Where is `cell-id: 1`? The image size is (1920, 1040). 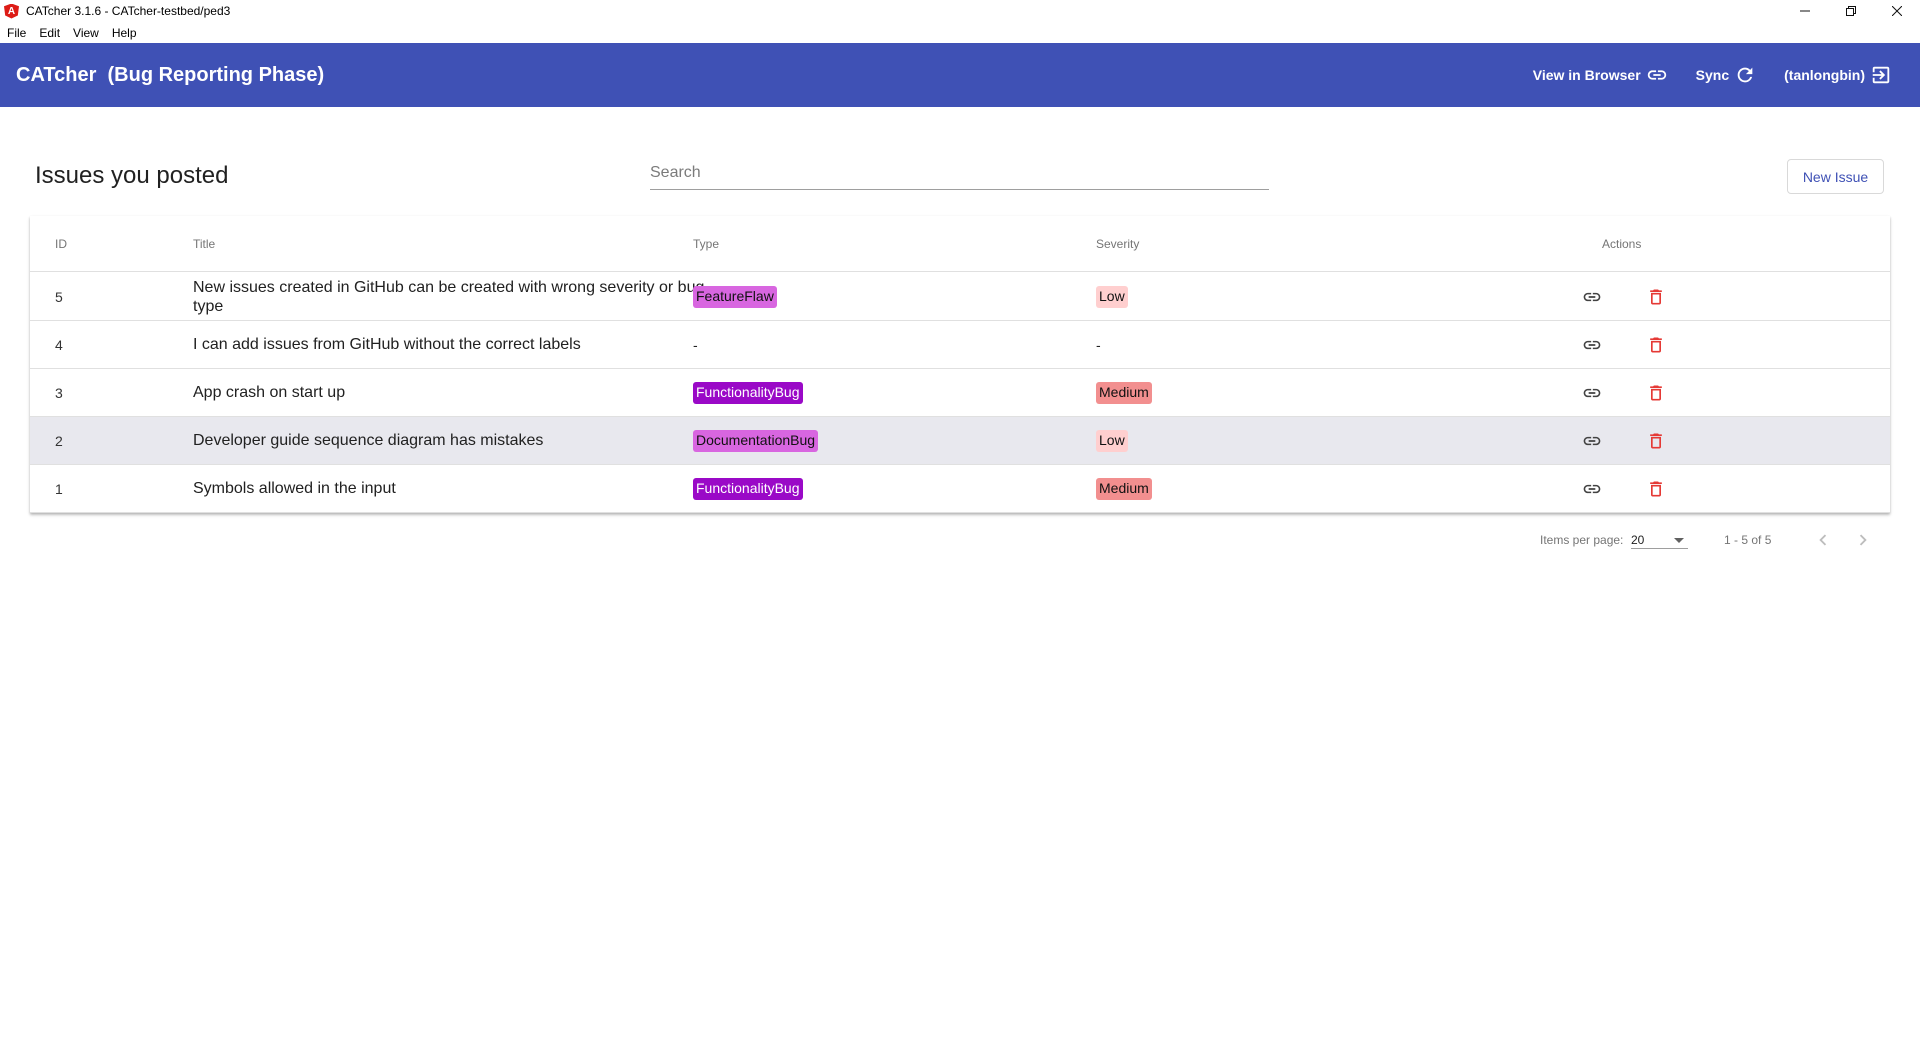
cell-id: 1 is located at coordinates (59, 488).